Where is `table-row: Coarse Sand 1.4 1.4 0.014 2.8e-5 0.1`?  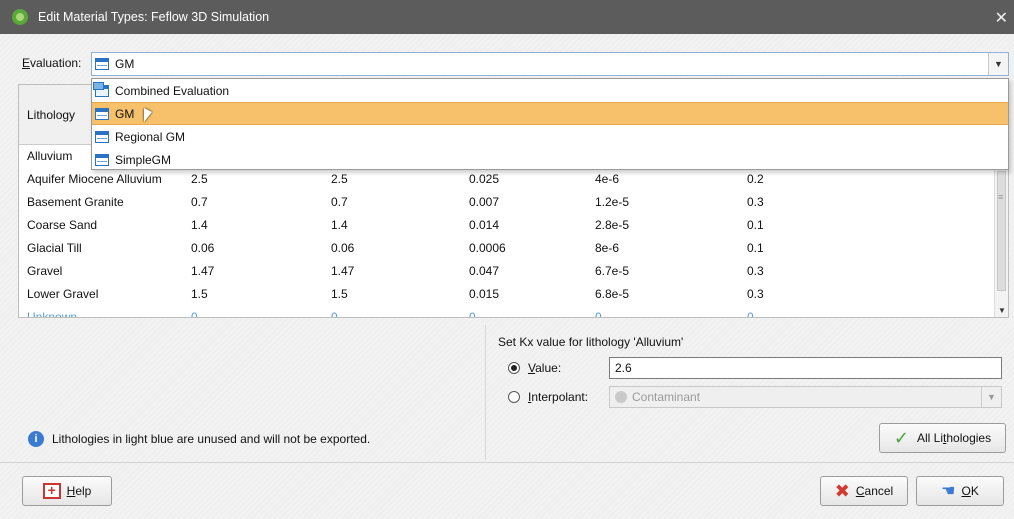
table-row: Coarse Sand 1.4 1.4 0.014 2.8e-5 0.1 is located at coordinates (507, 225).